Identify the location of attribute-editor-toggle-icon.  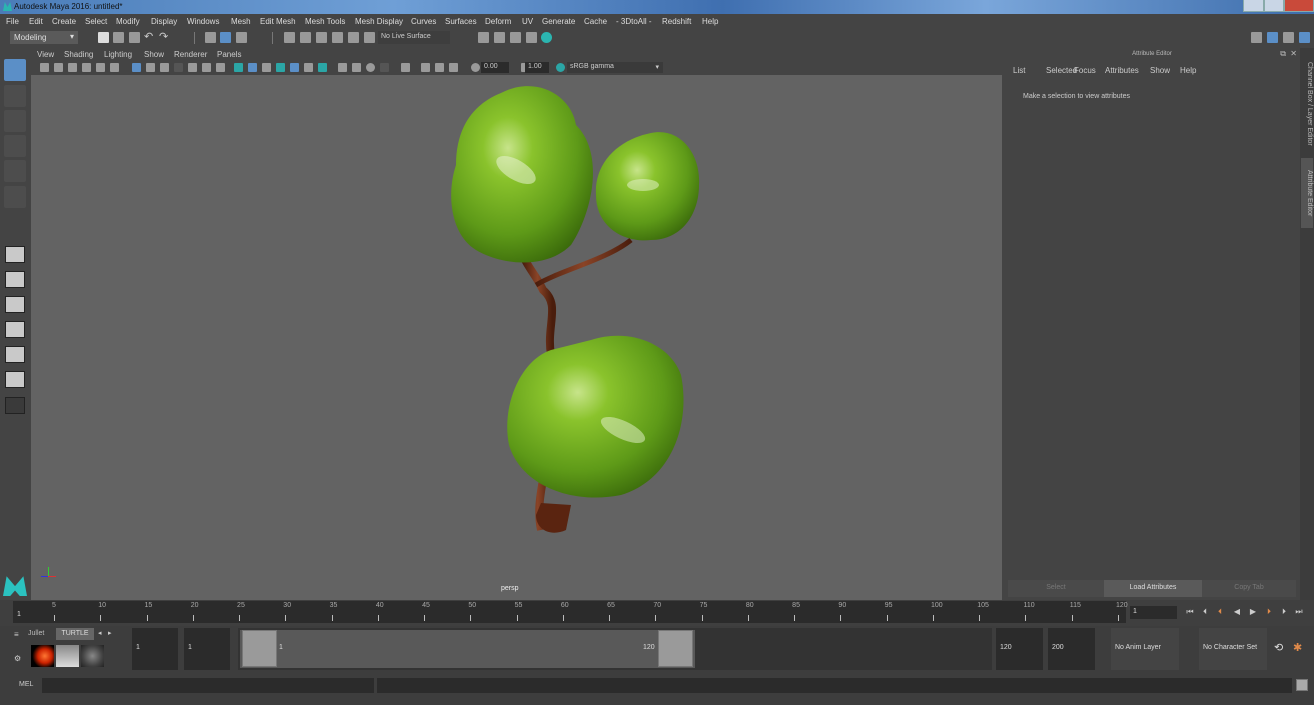
(1272, 37).